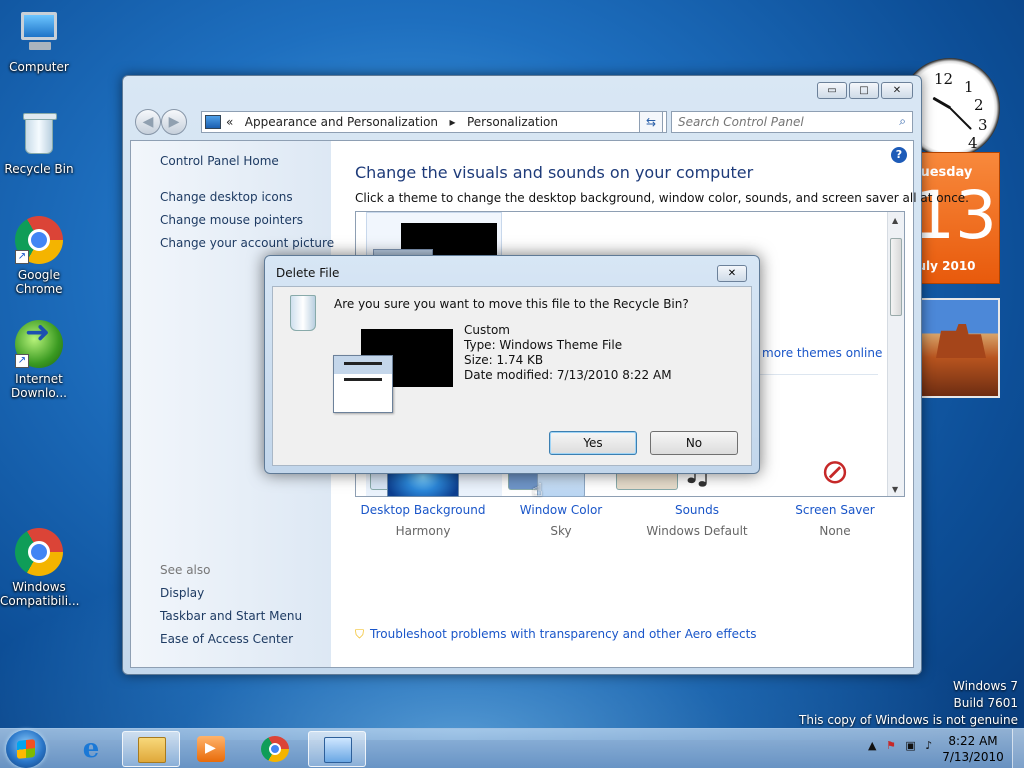 This screenshot has width=1024, height=768. Describe the element at coordinates (231, 220) in the screenshot. I see `change-mouse-pointers-link: Change mouse pointers` at that location.